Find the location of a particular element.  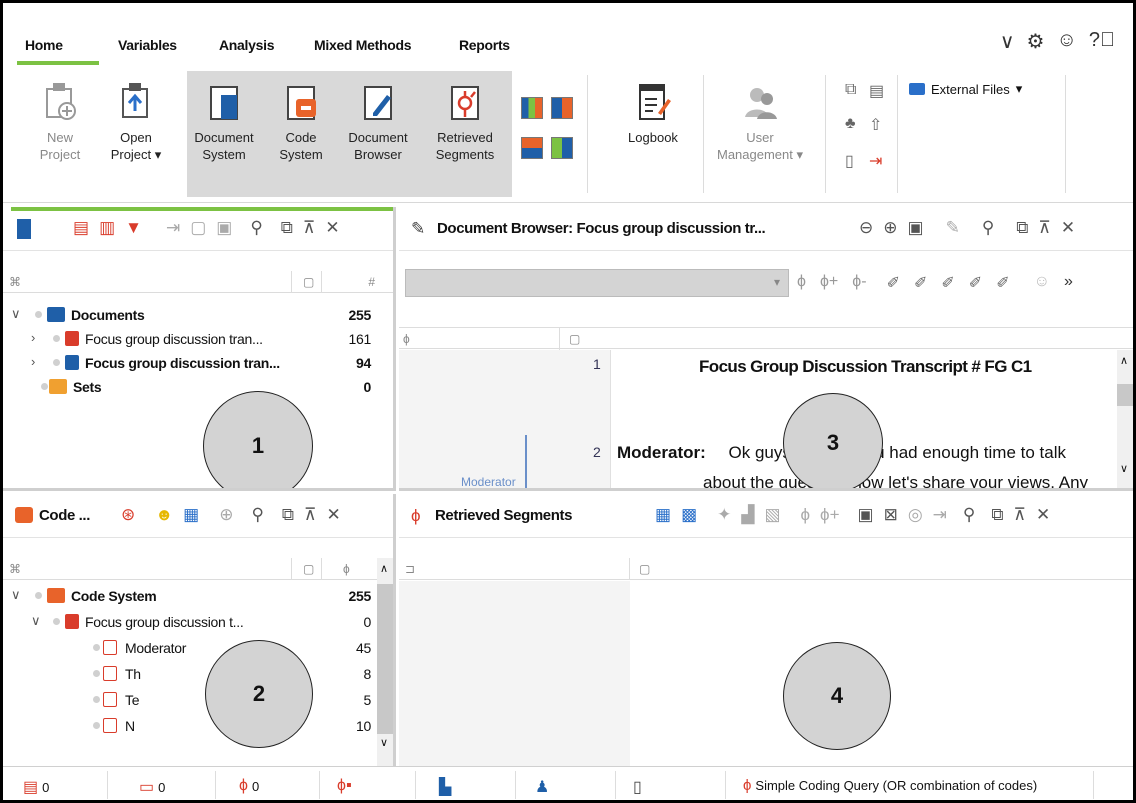

new-document-icon: ▤ is located at coordinates (81, 228).